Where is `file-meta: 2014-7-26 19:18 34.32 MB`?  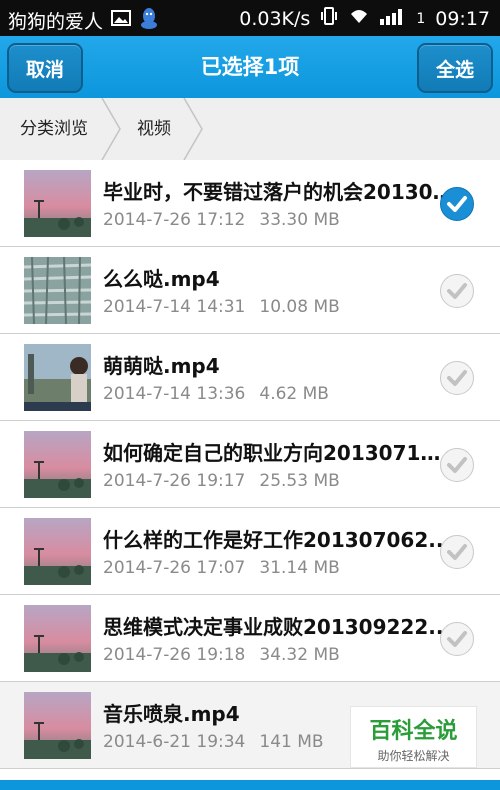
file-meta: 2014-7-26 19:18 34.32 MB is located at coordinates (221, 655).